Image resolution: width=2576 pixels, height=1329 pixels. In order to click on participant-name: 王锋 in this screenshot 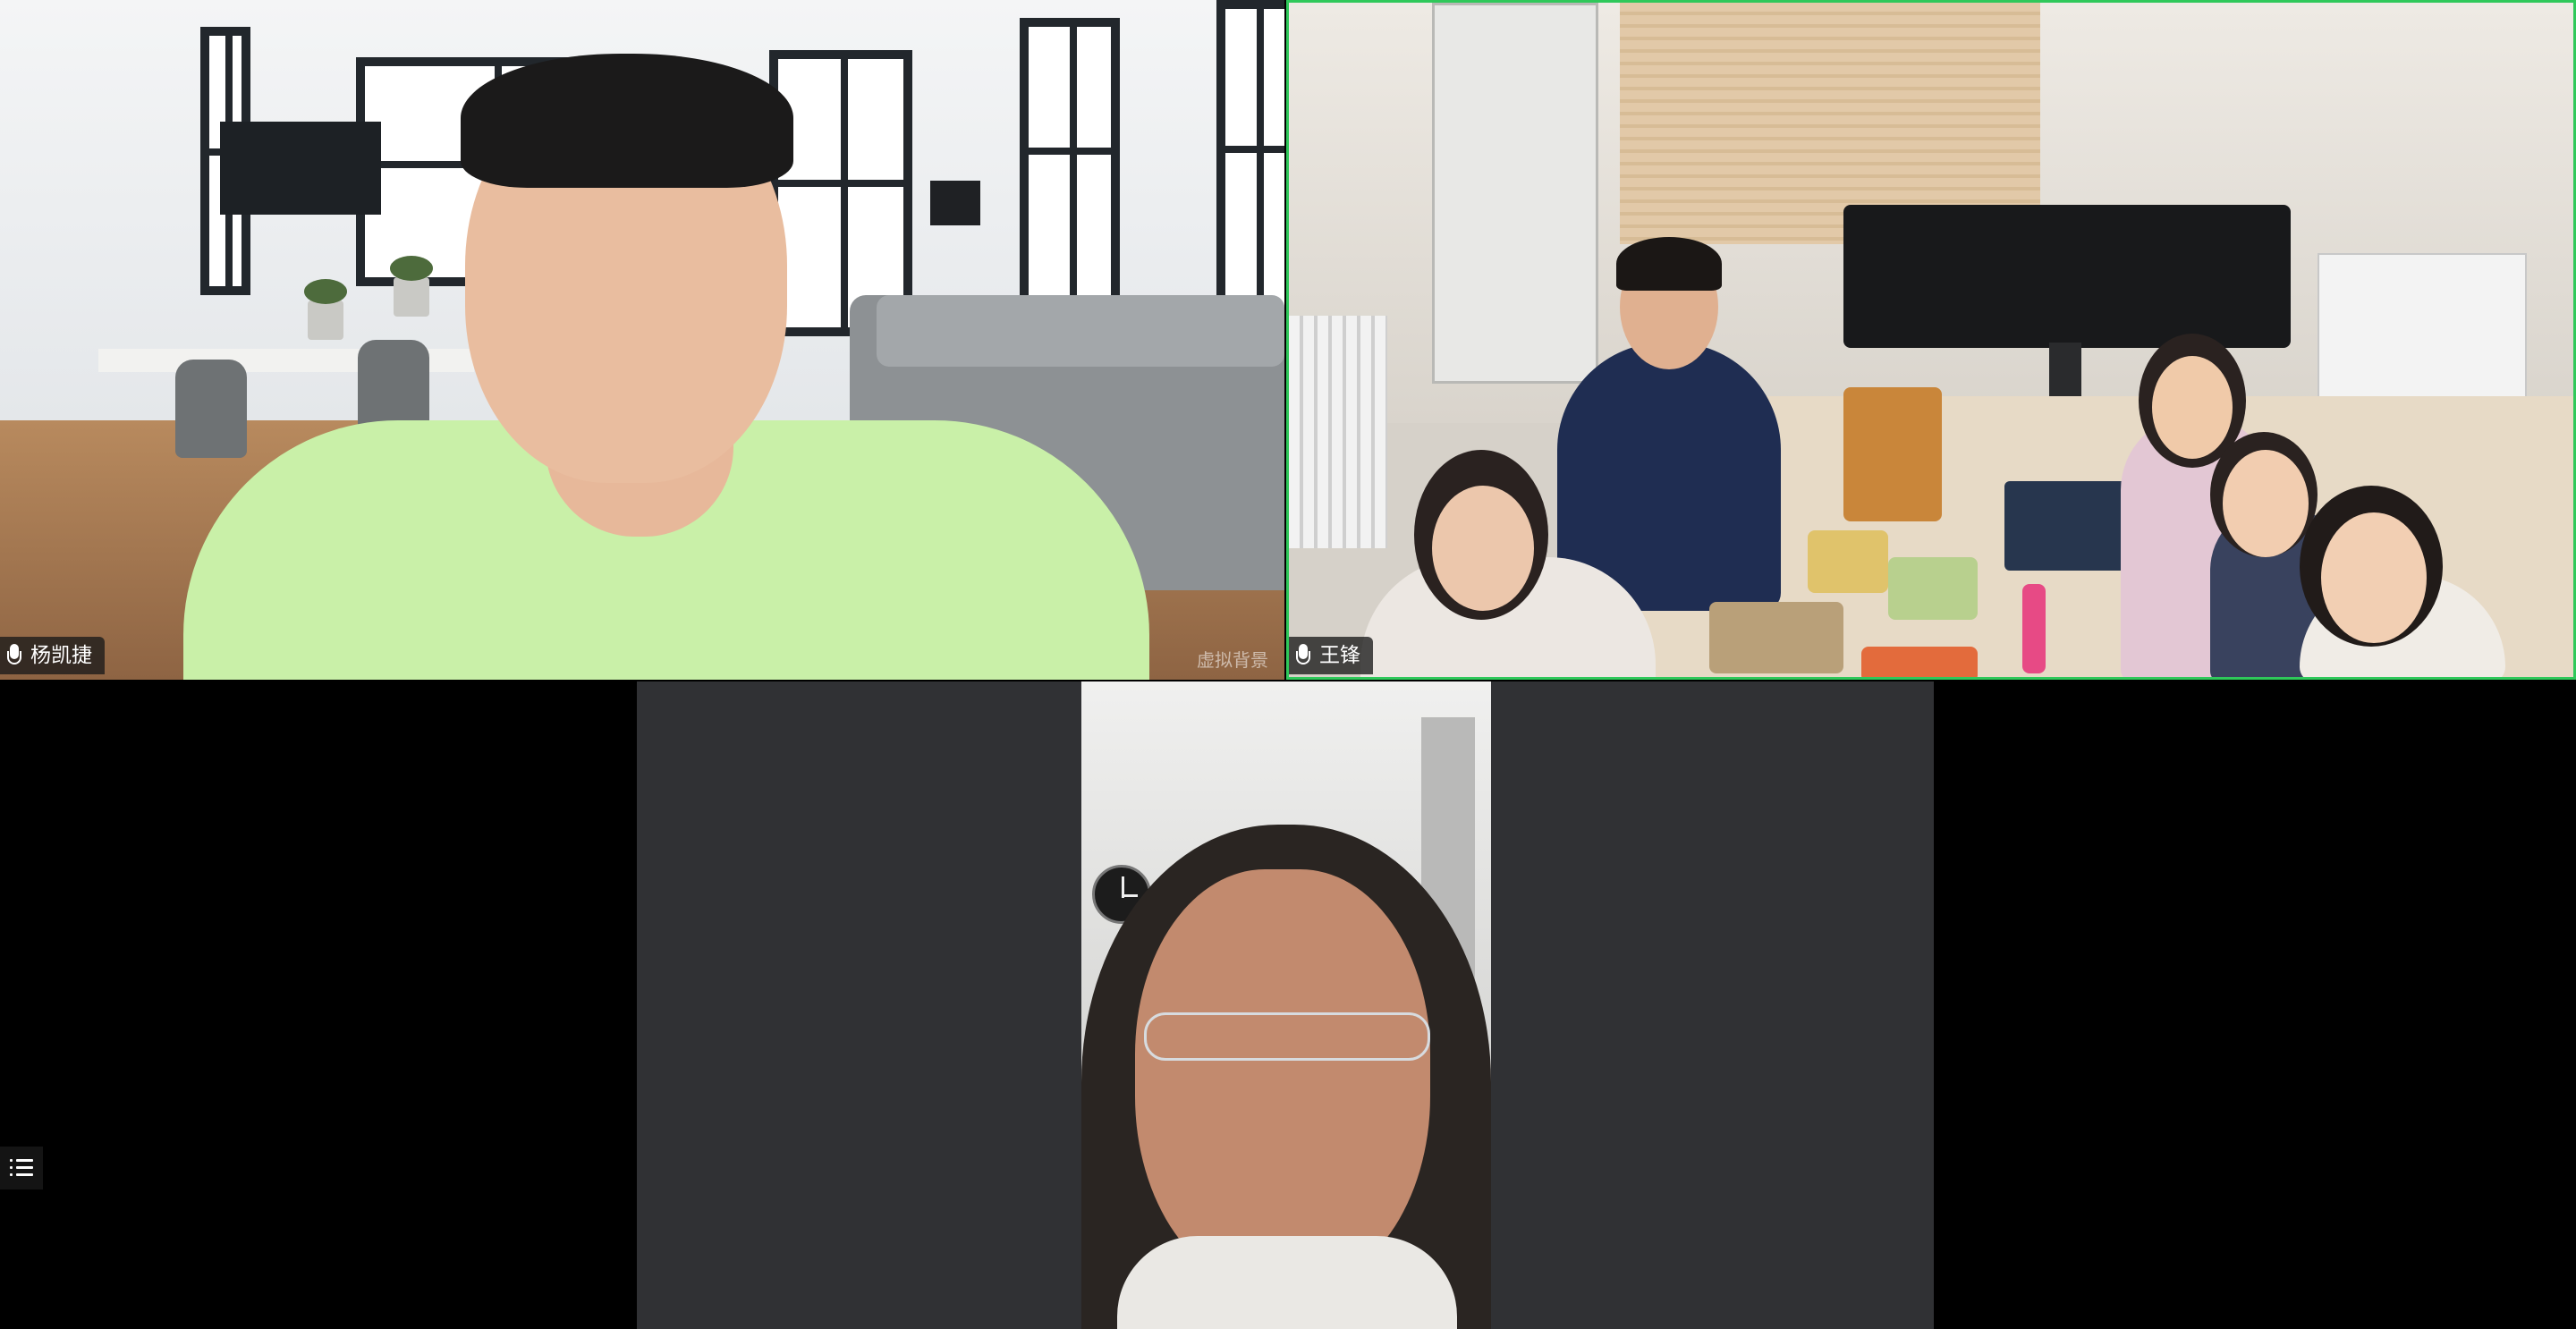, I will do `click(1339, 655)`.